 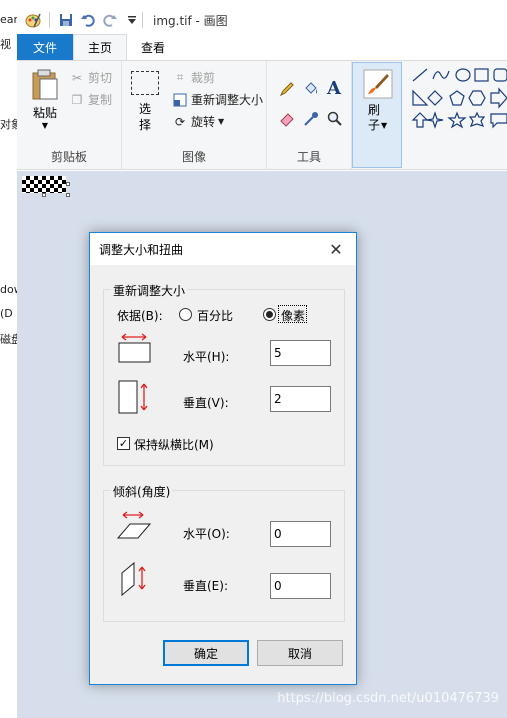 I want to click on crop-icon: ⌗, so click(x=180, y=77).